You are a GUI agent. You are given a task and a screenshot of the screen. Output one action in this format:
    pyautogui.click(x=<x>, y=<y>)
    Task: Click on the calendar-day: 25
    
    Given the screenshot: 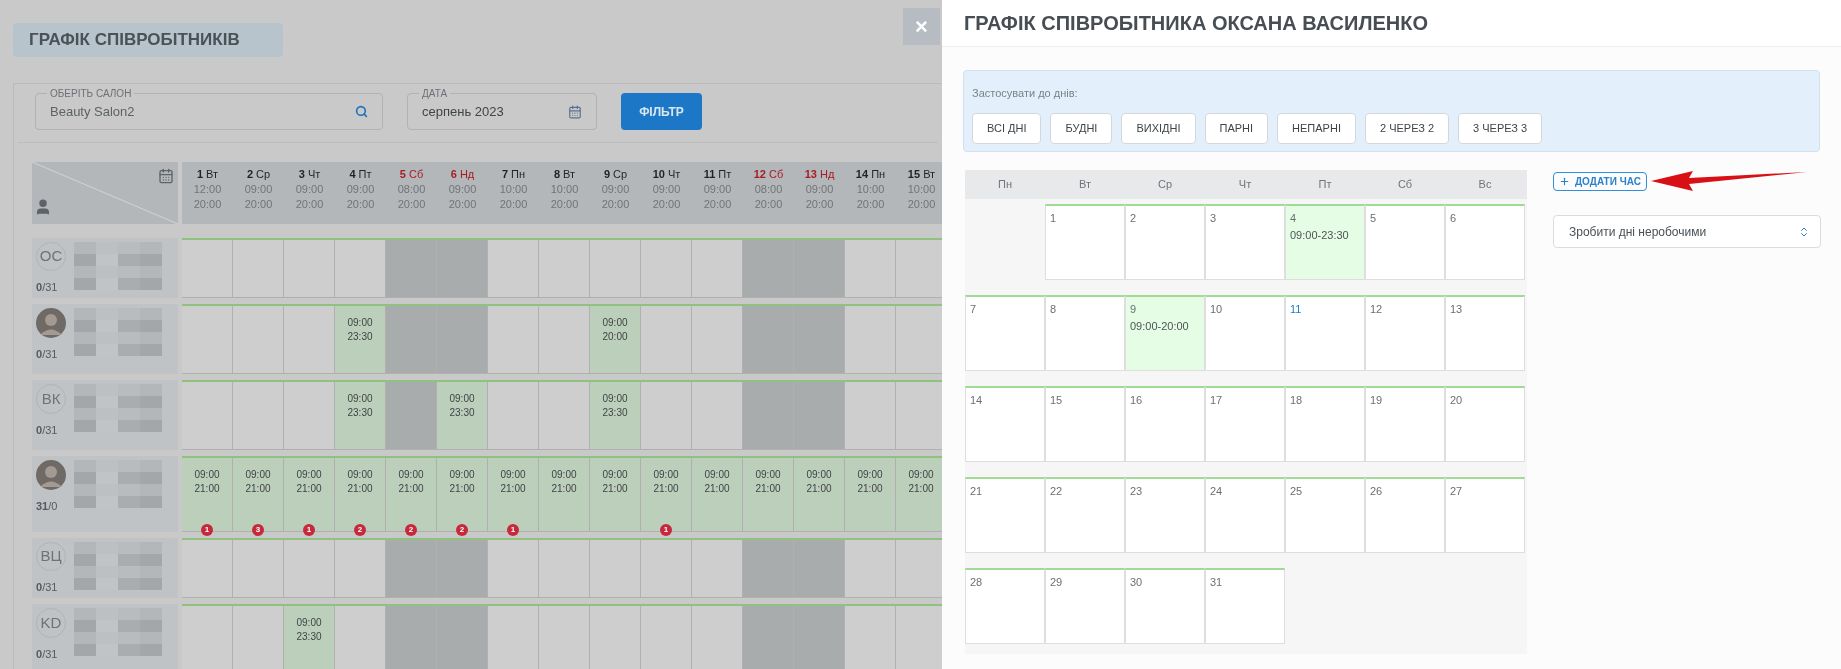 What is the action you would take?
    pyautogui.click(x=1325, y=515)
    